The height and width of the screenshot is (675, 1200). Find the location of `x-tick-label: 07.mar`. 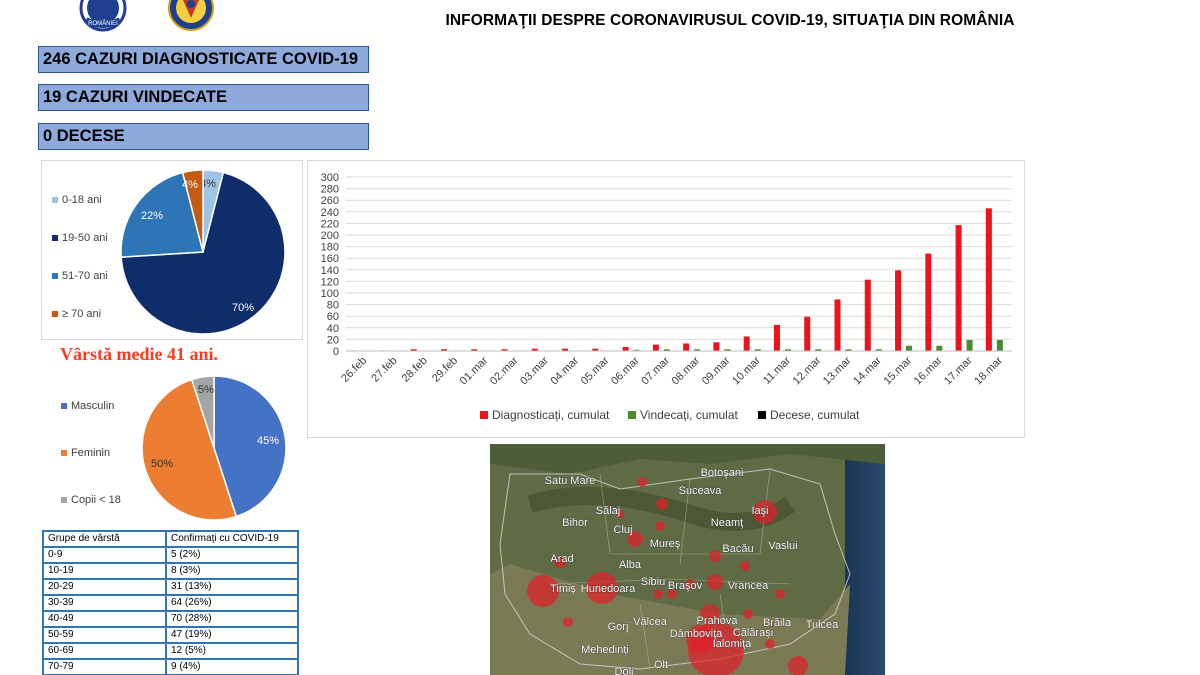

x-tick-label: 07.mar is located at coordinates (655, 370).